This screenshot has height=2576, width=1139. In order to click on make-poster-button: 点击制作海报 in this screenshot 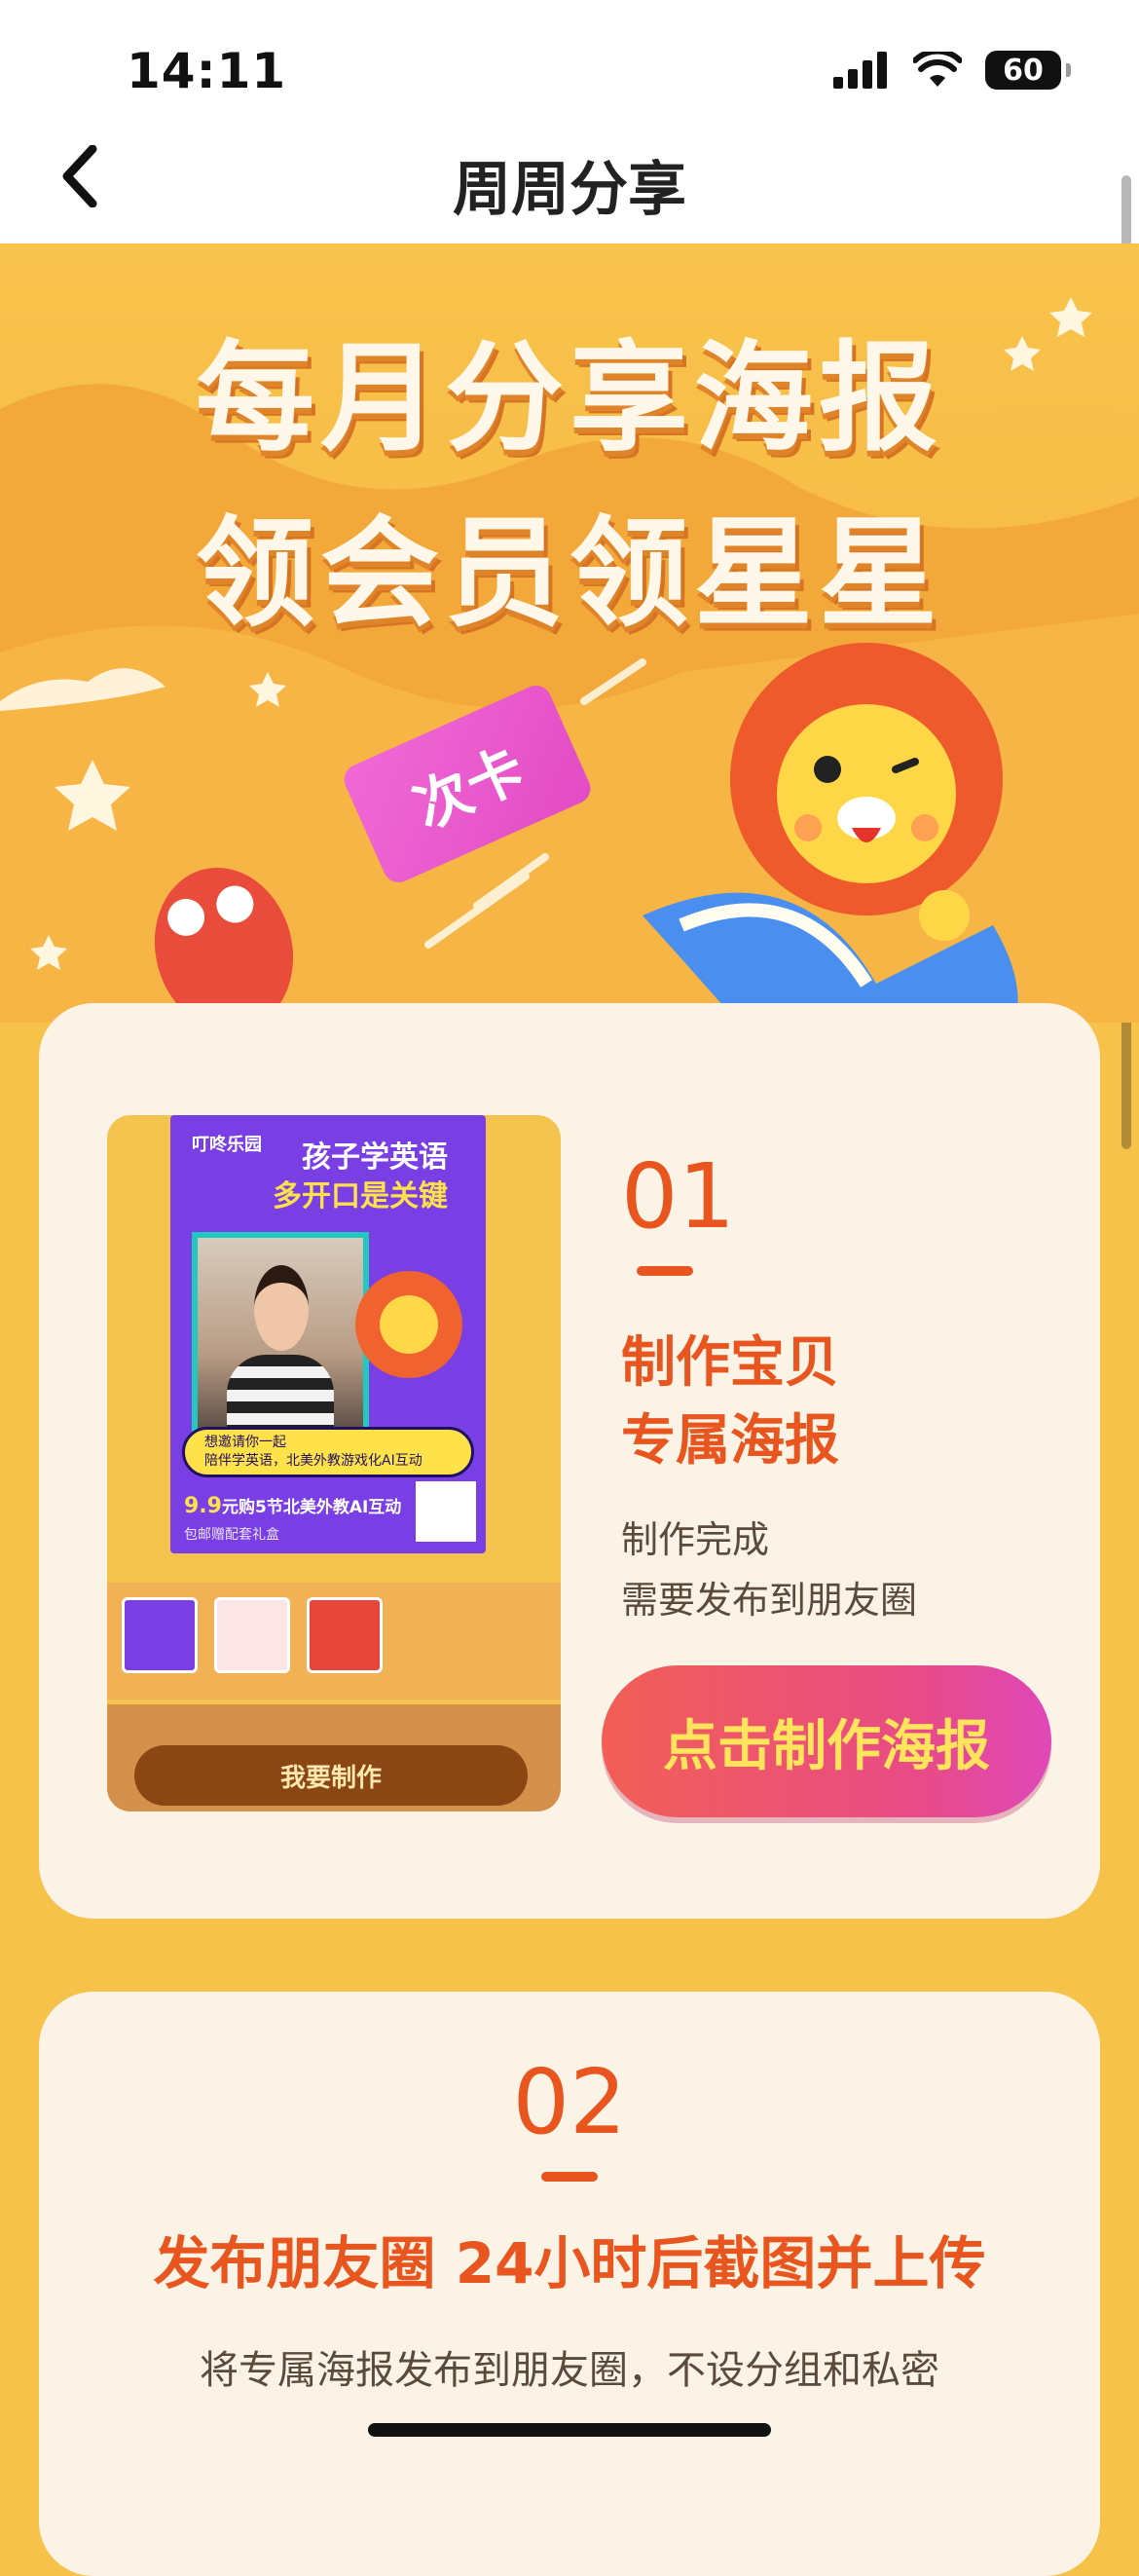, I will do `click(826, 1741)`.